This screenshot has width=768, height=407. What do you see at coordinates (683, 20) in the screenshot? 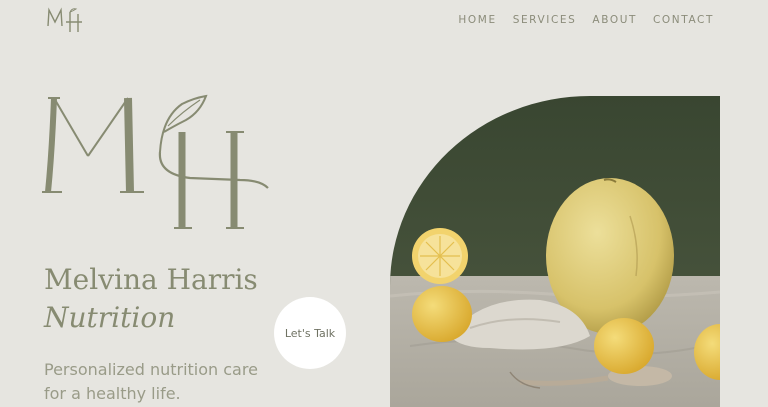
I see `nav-contact-link: CONTACT` at bounding box center [683, 20].